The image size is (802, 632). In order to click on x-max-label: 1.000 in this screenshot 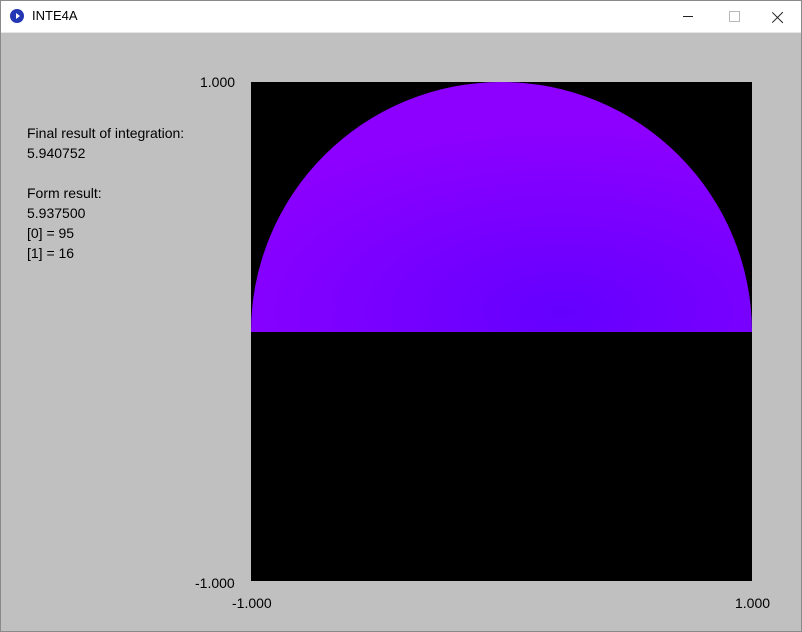, I will do `click(753, 603)`.